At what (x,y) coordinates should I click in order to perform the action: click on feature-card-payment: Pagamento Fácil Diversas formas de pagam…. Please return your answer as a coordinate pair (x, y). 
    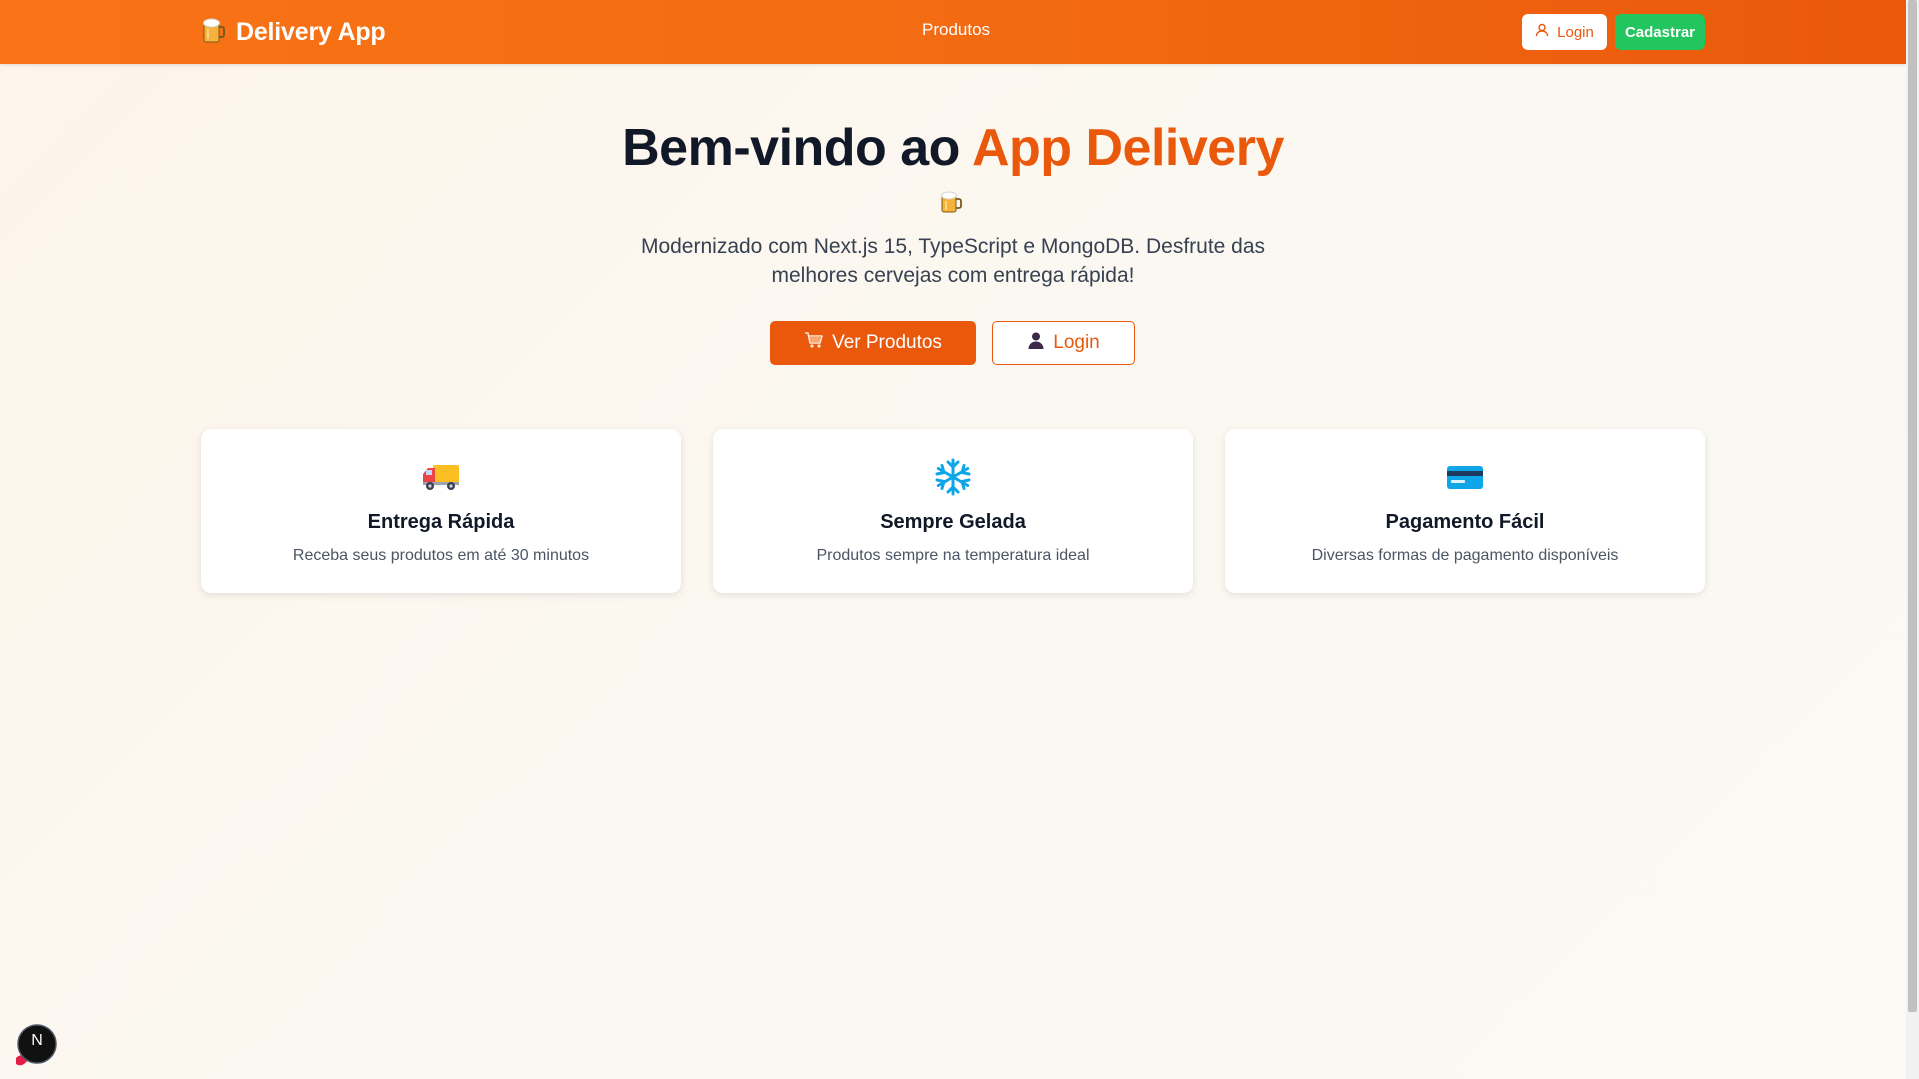
    Looking at the image, I should click on (1465, 511).